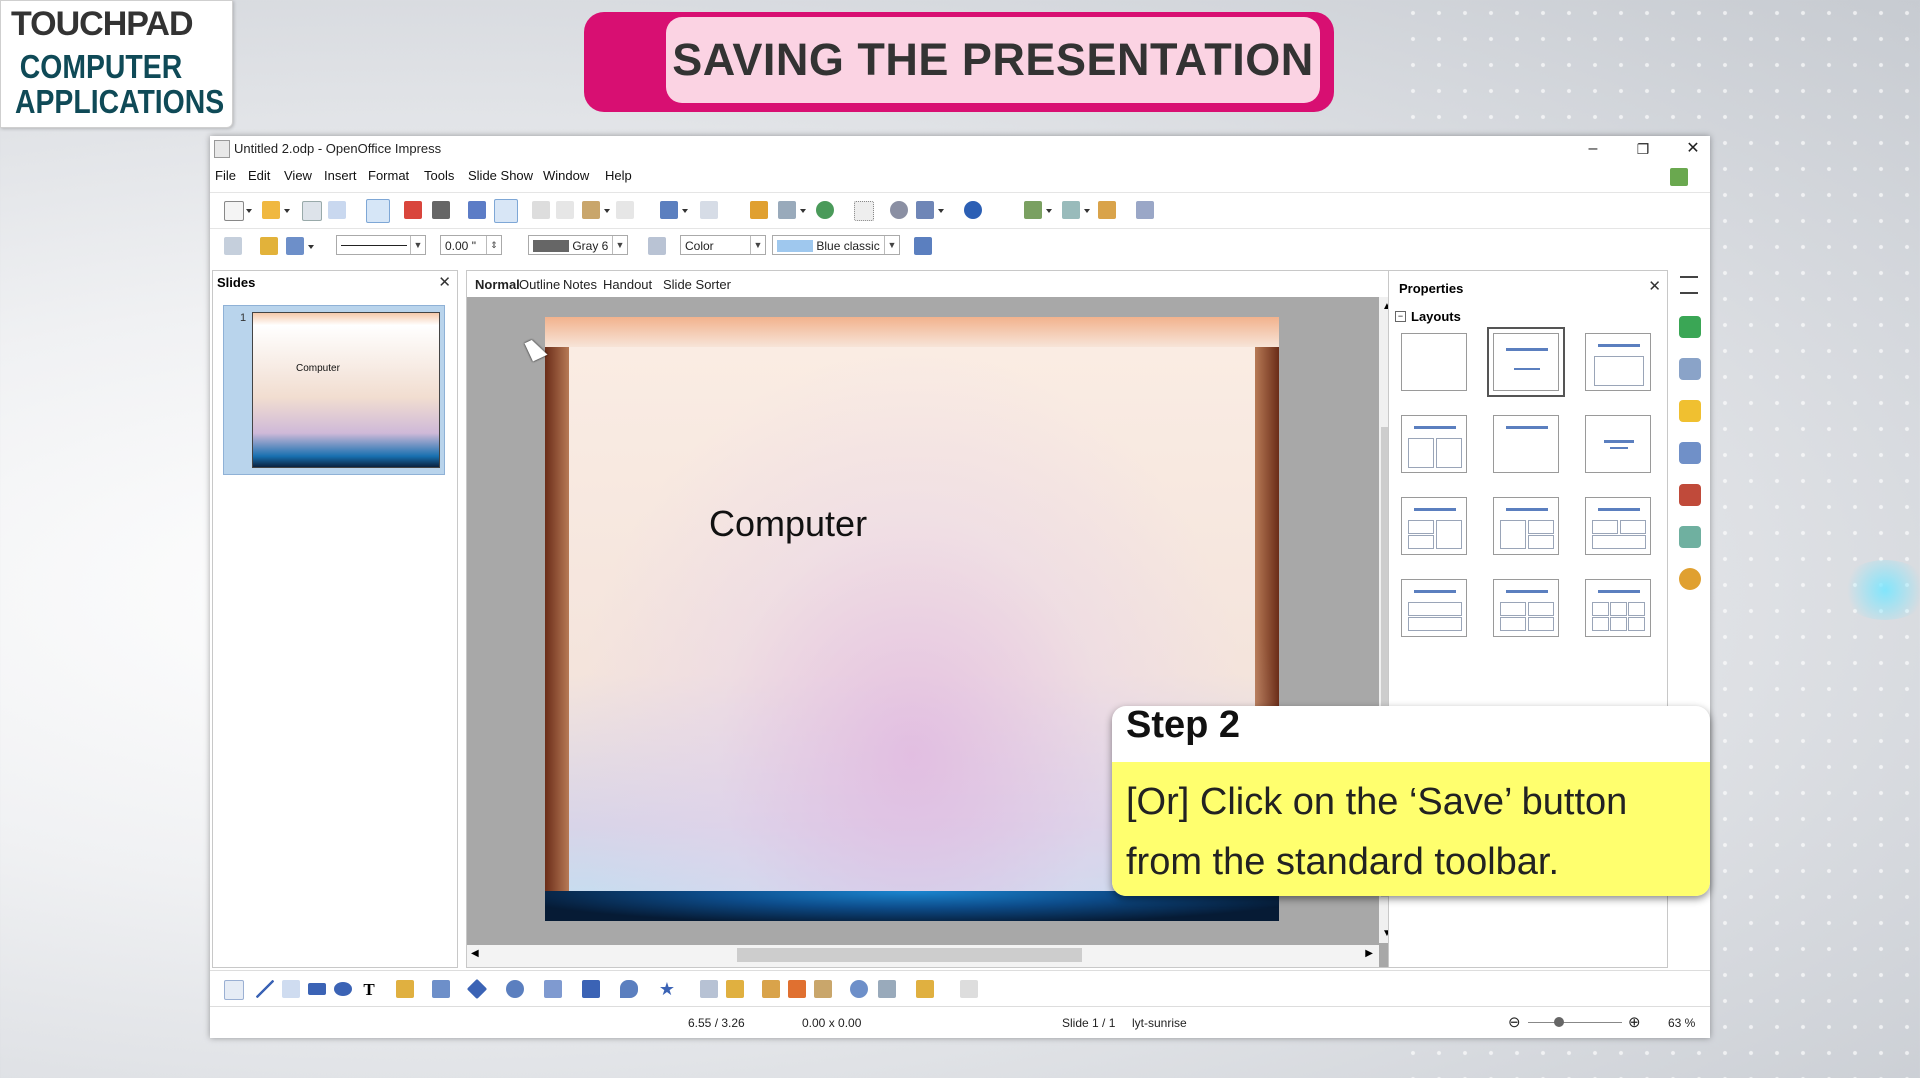 The image size is (1920, 1078). What do you see at coordinates (337, 210) in the screenshot?
I see `email-document-icon` at bounding box center [337, 210].